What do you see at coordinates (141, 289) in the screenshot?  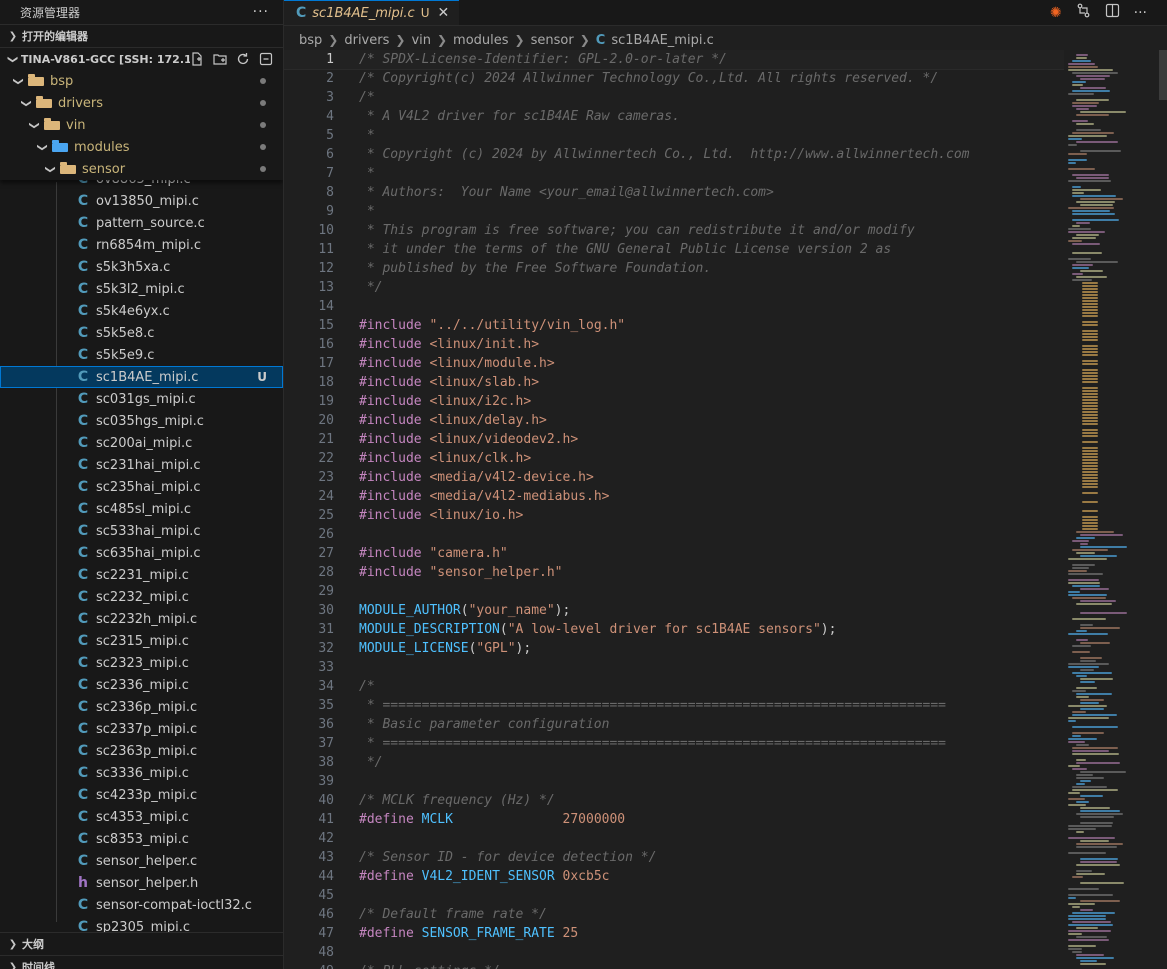 I see `file-item: Cs5k3l2_mipi.c` at bounding box center [141, 289].